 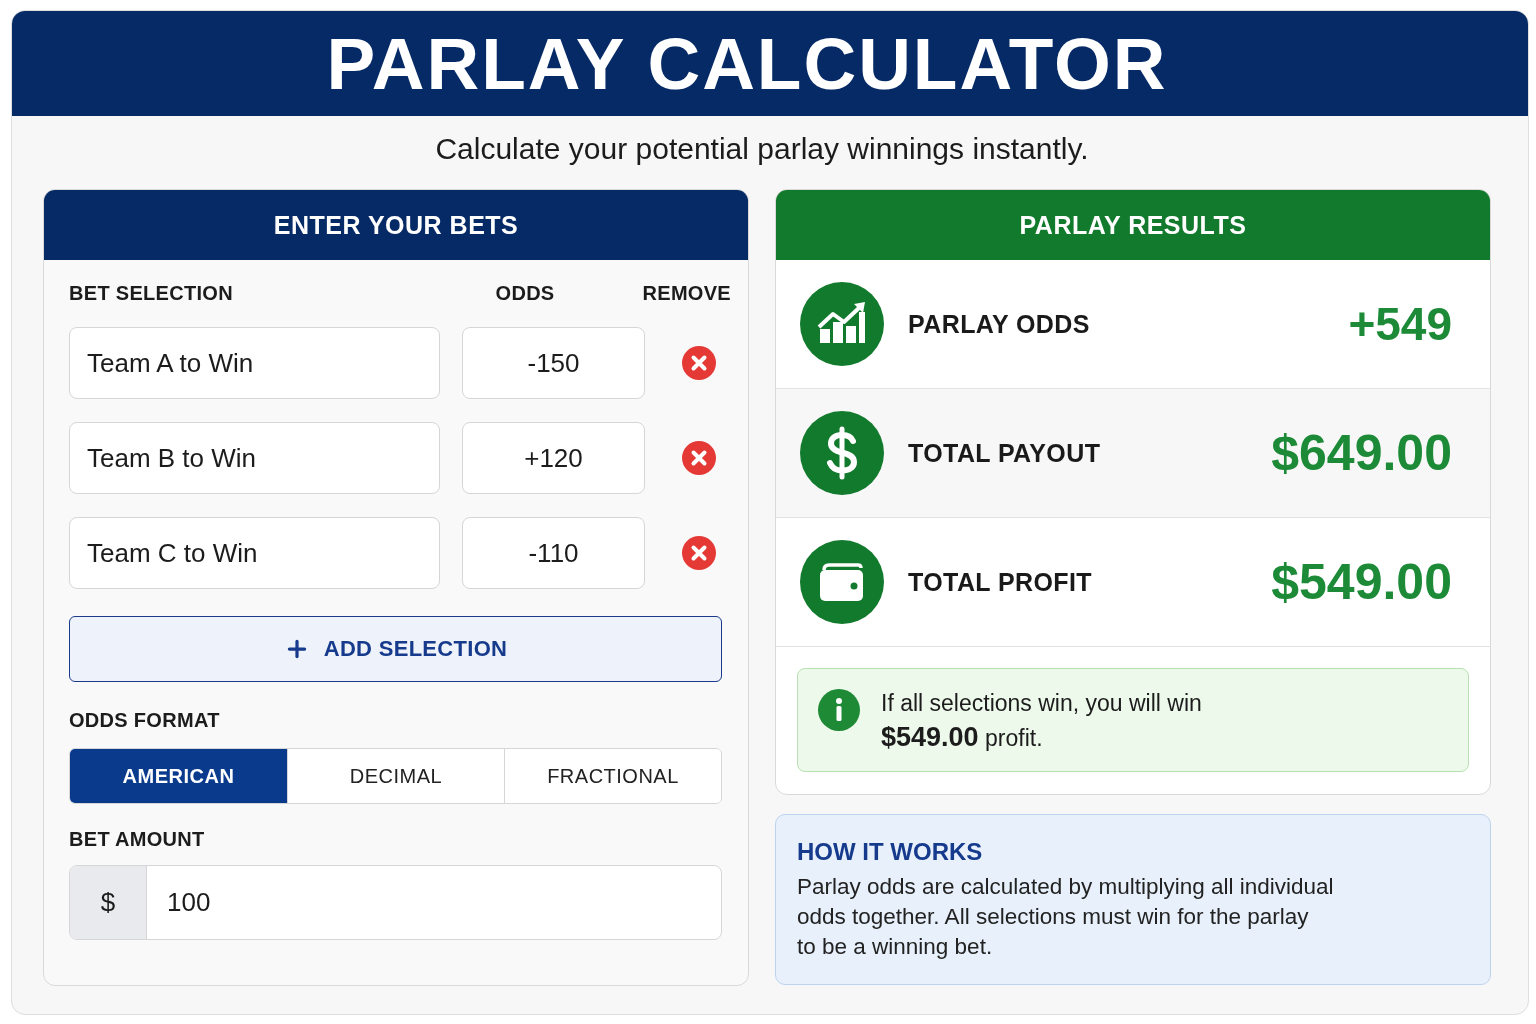 What do you see at coordinates (178, 776) in the screenshot?
I see `odds-format-option: AMERICAN` at bounding box center [178, 776].